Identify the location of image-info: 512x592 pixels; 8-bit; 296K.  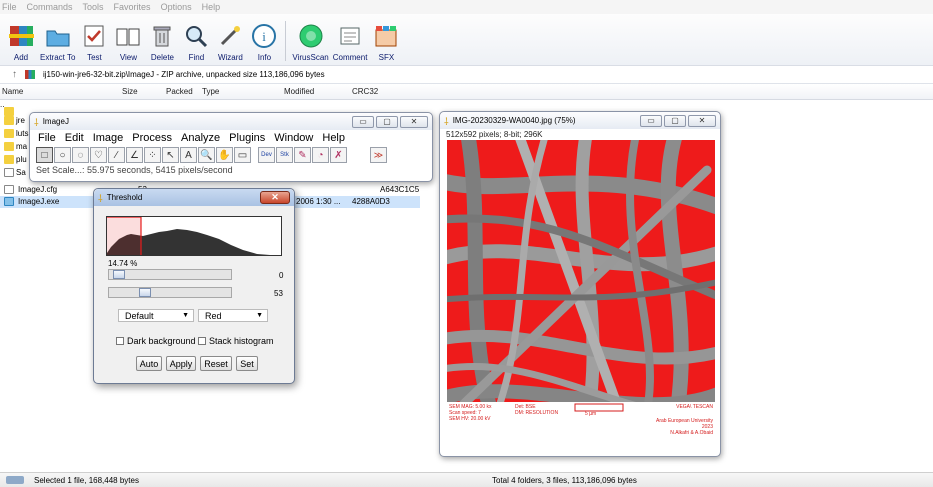
(494, 134).